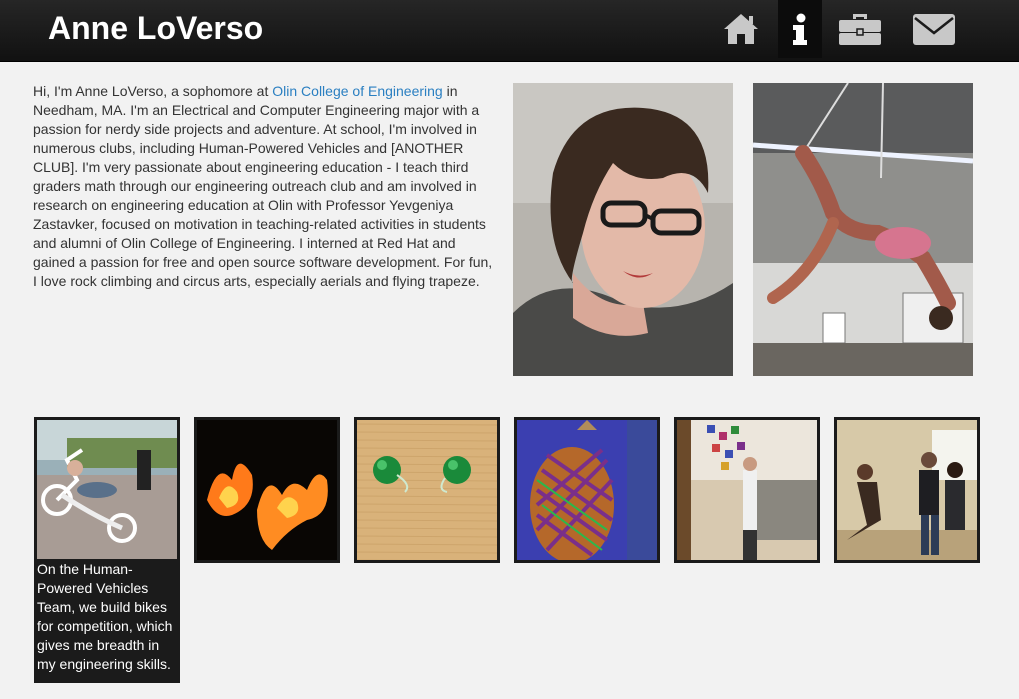 The height and width of the screenshot is (699, 1019). What do you see at coordinates (623, 229) in the screenshot?
I see `portrait-photo` at bounding box center [623, 229].